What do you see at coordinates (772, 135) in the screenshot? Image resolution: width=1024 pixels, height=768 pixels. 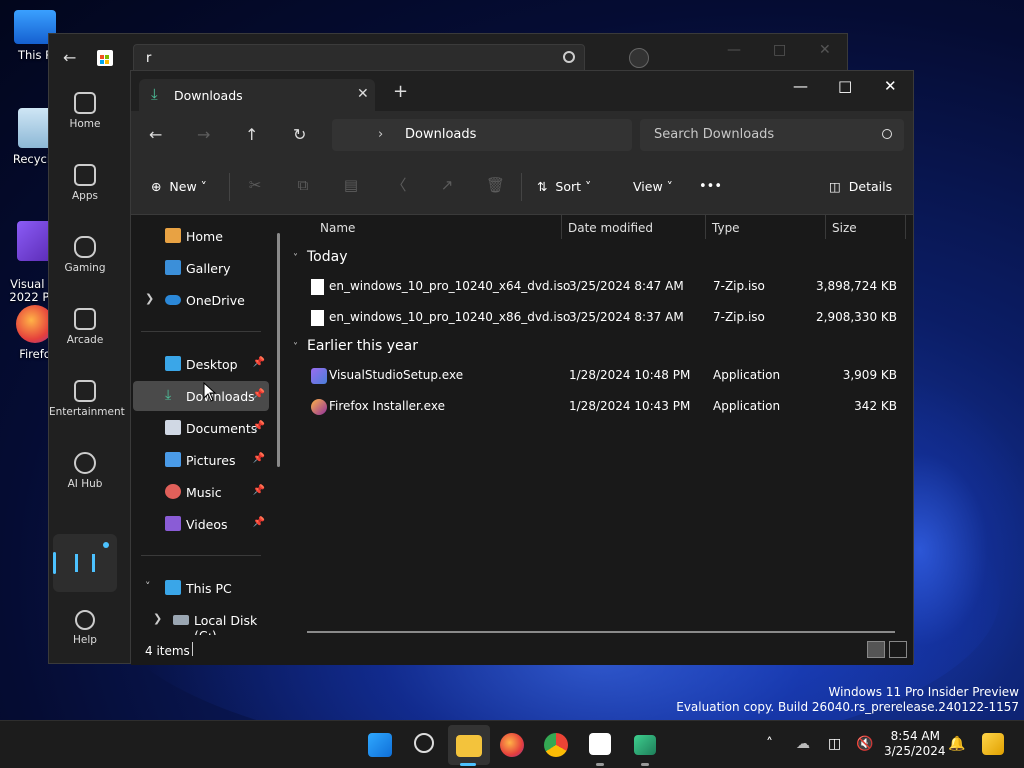 I see `search-input: Search Downloads` at bounding box center [772, 135].